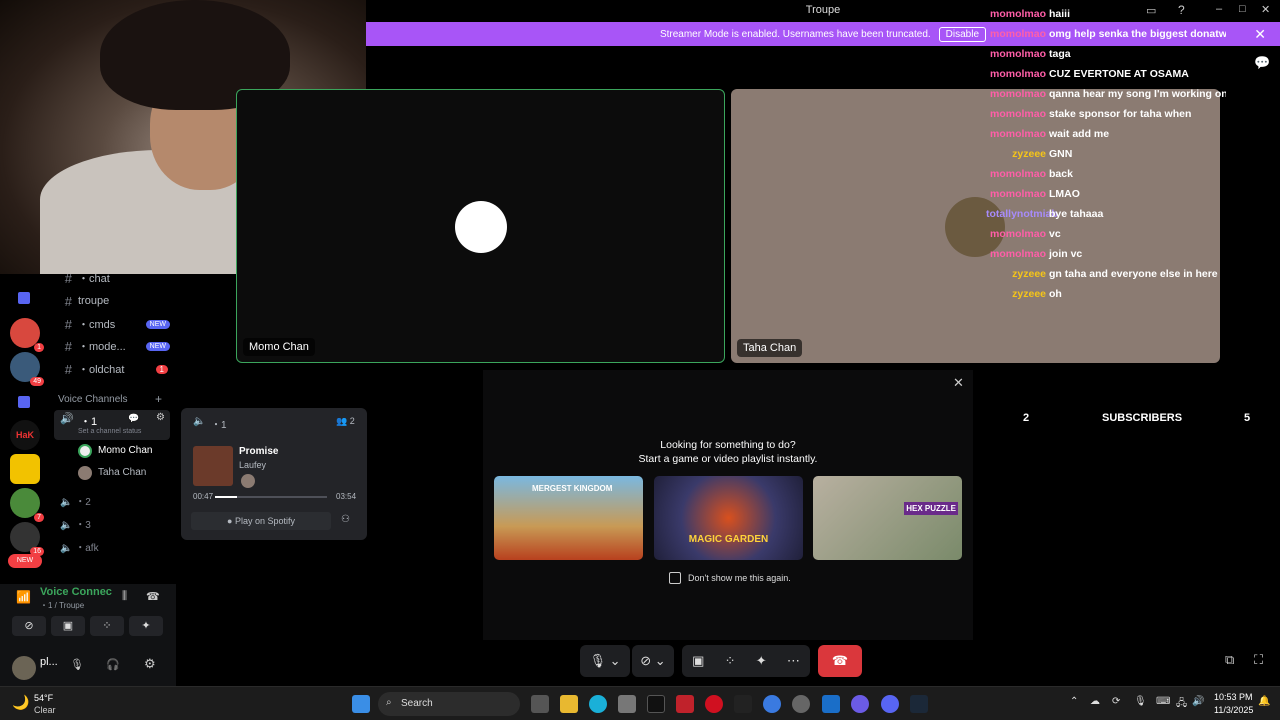  I want to click on chat-username: momolmao, so click(1017, 234).